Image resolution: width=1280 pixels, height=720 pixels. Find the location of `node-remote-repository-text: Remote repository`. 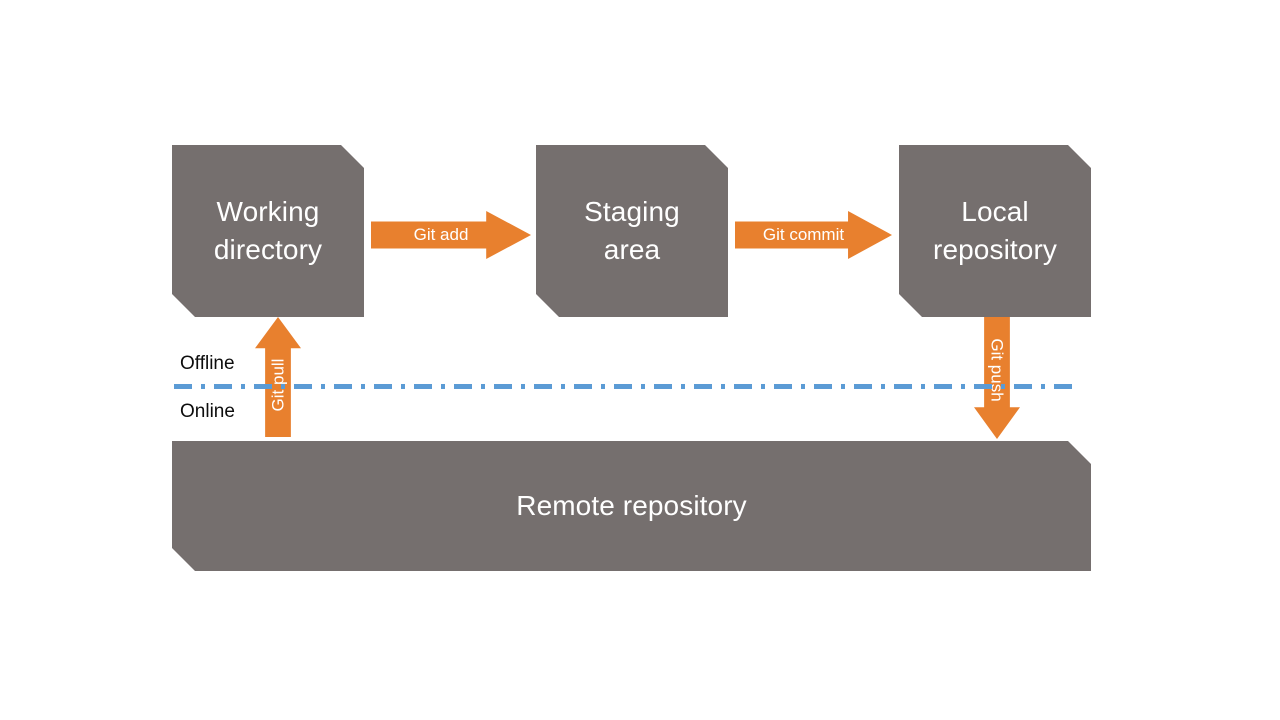

node-remote-repository-text: Remote repository is located at coordinates (631, 506).